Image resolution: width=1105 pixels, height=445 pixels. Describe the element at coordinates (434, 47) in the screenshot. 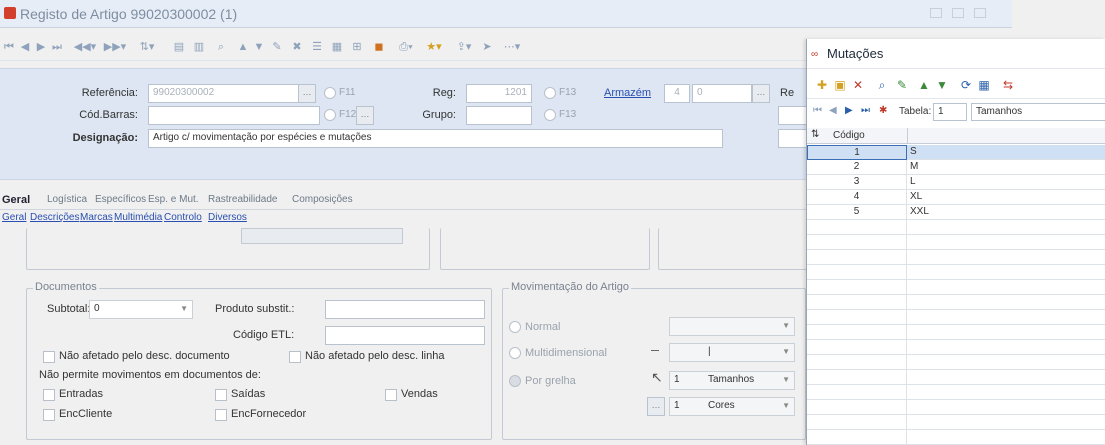

I see `favorite-icon: ★▾` at that location.